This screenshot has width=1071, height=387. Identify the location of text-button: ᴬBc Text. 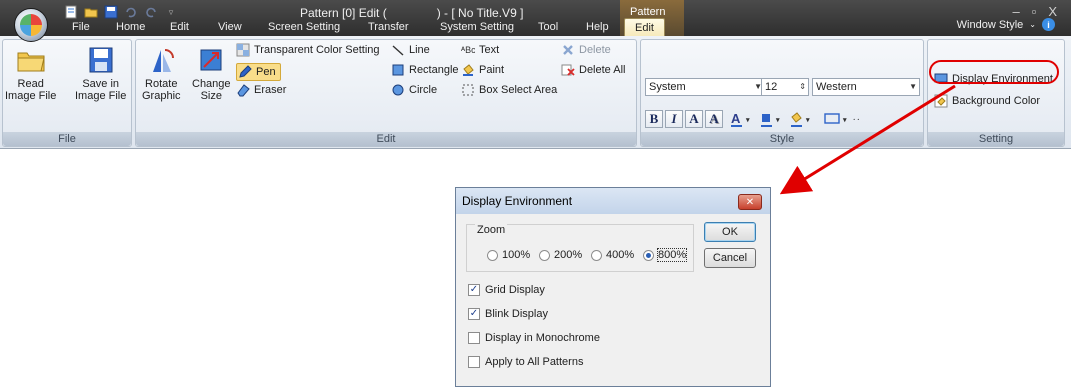
(480, 50).